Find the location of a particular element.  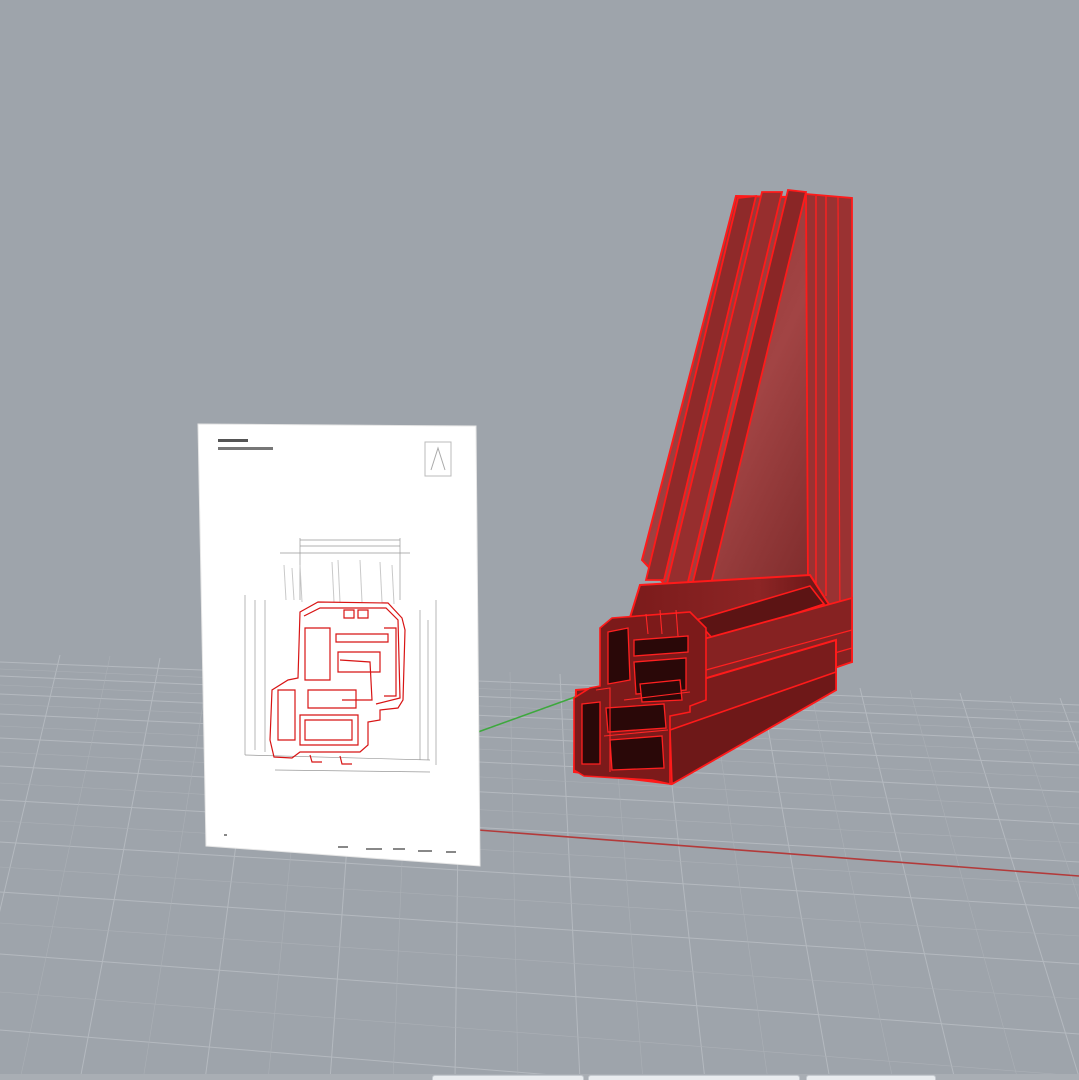

drawing-sheet is located at coordinates (339, 645).